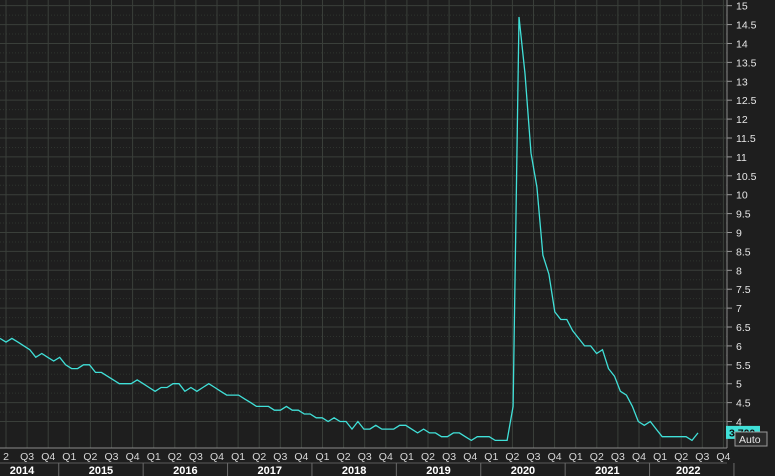 Image resolution: width=775 pixels, height=476 pixels. What do you see at coordinates (742, 44) in the screenshot?
I see `y-tick-label: 14` at bounding box center [742, 44].